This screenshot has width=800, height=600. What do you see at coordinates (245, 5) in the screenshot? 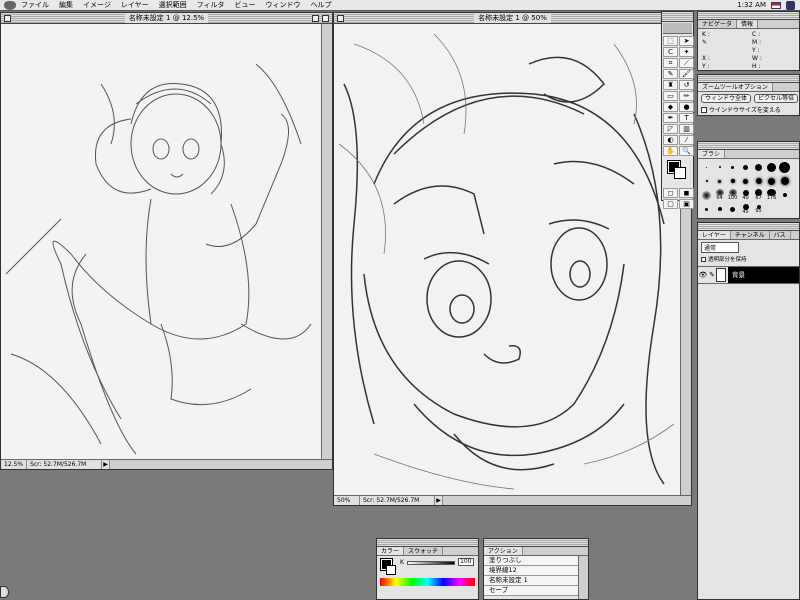
I see `menu-view: ビュー` at bounding box center [245, 5].